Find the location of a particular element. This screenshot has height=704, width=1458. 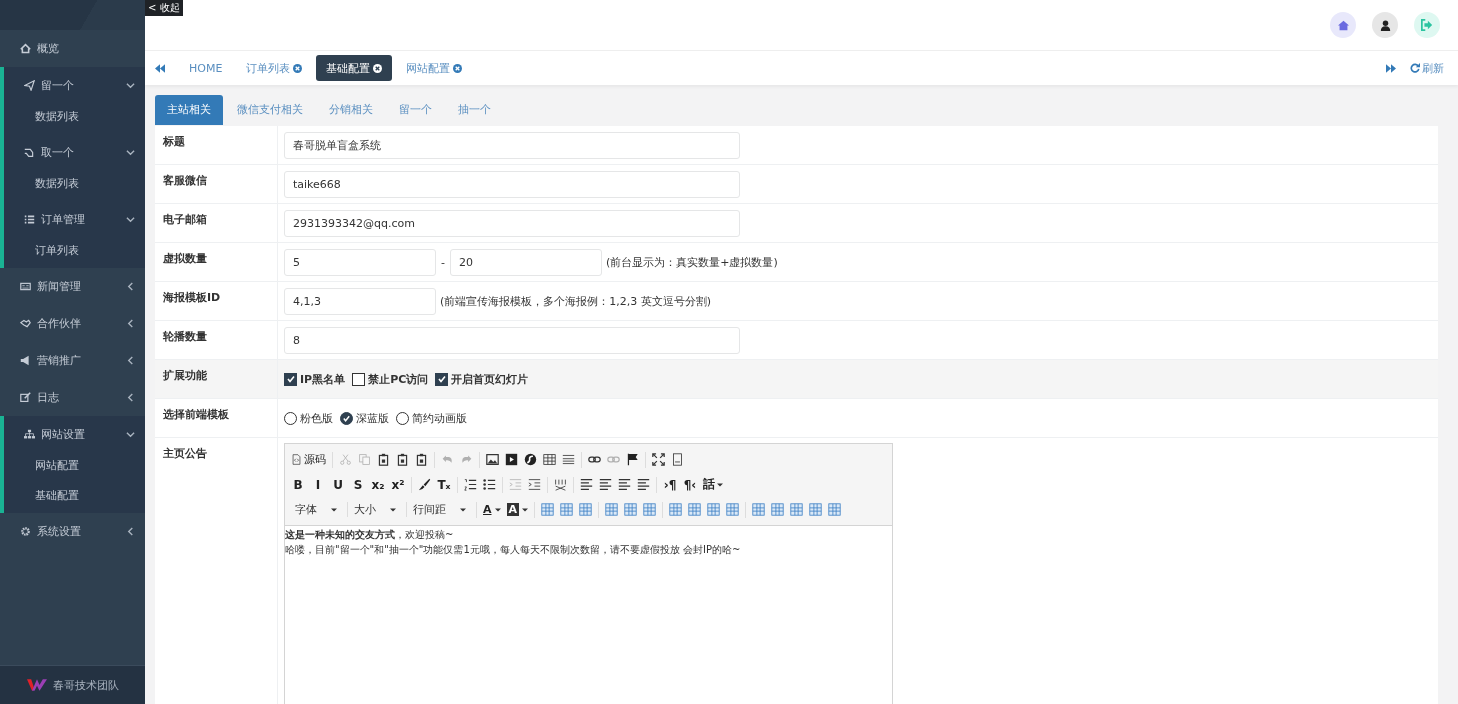

text-field: 春哥脱单盲盒系统 is located at coordinates (512, 145).